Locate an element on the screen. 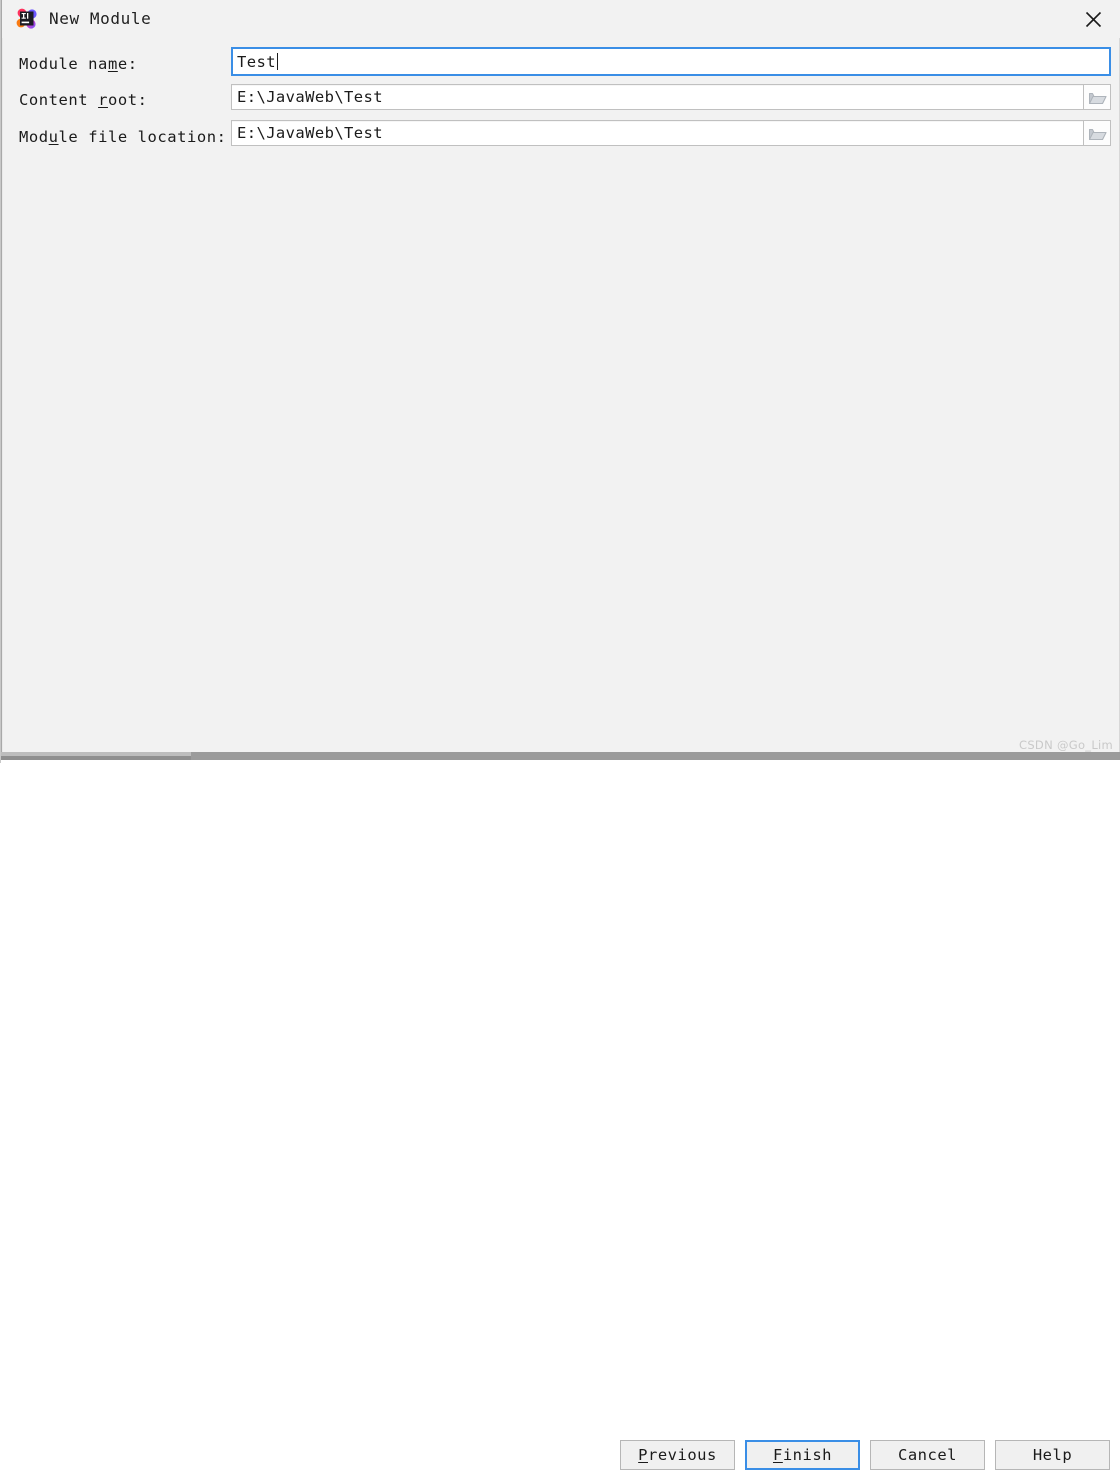 The width and height of the screenshot is (1120, 1470). module-name-label-before: Module na is located at coordinates (63, 64).